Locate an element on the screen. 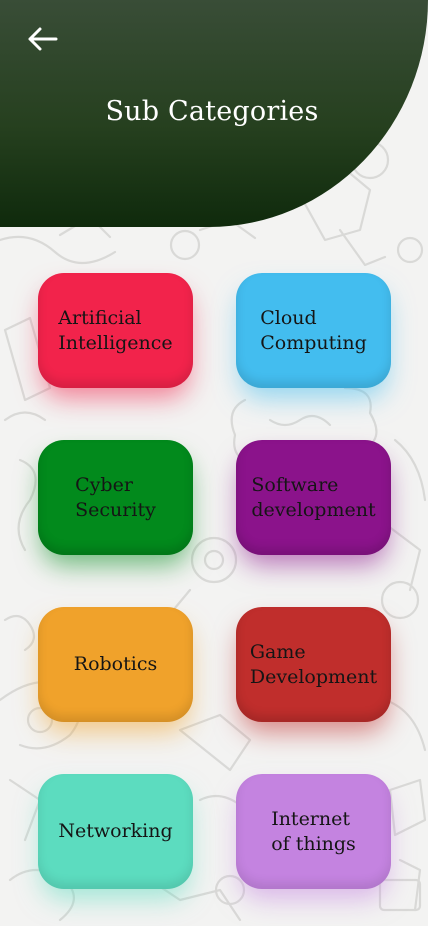 Image resolution: width=428 pixels, height=926 pixels. category-label: Networking is located at coordinates (115, 831).